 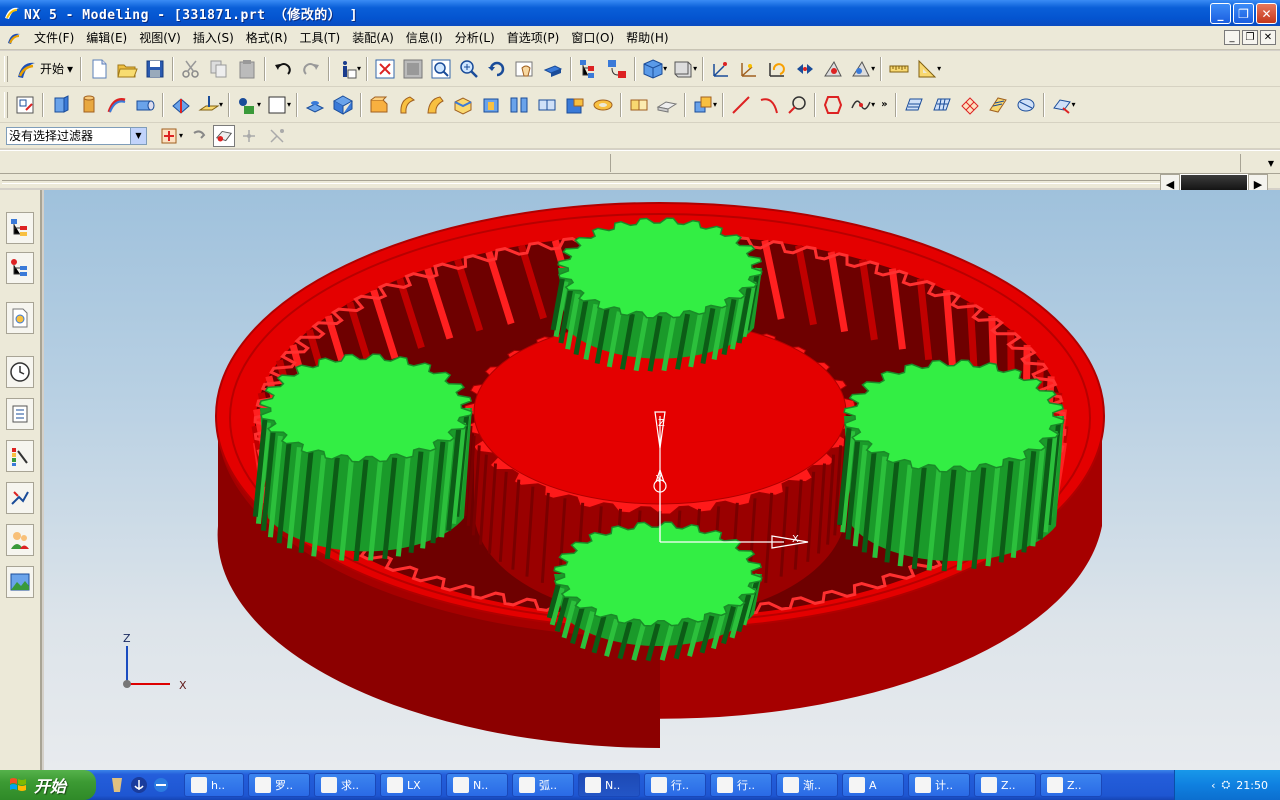 I want to click on snap-settings-button, so click(x=277, y=136).